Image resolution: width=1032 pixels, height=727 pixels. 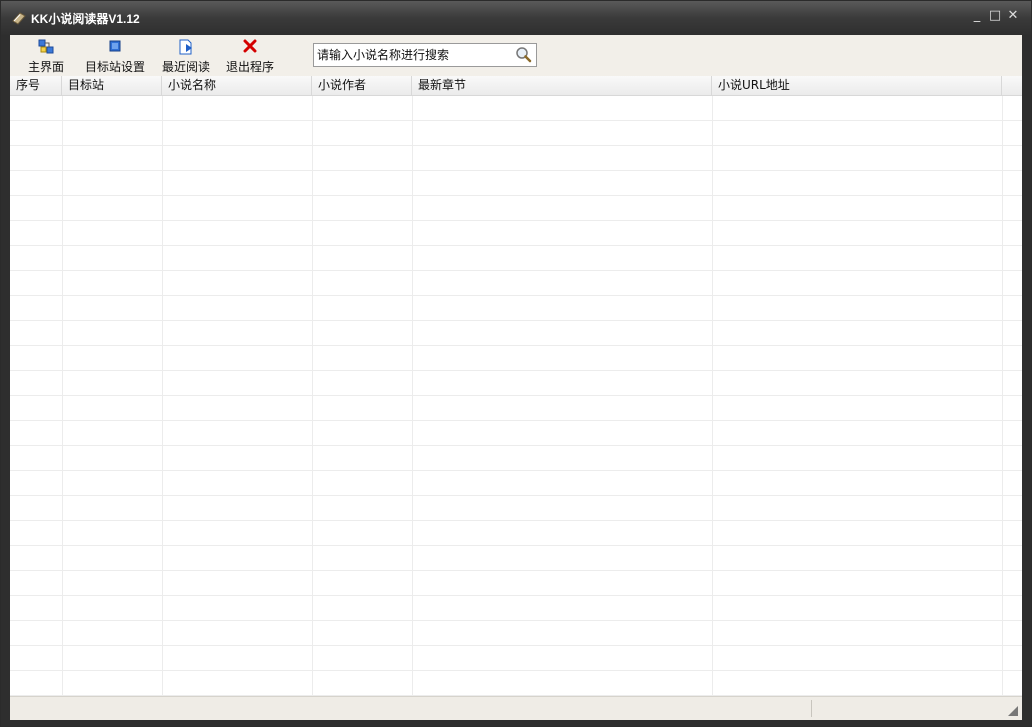 What do you see at coordinates (250, 56) in the screenshot?
I see `exit-program-button: 退出程序` at bounding box center [250, 56].